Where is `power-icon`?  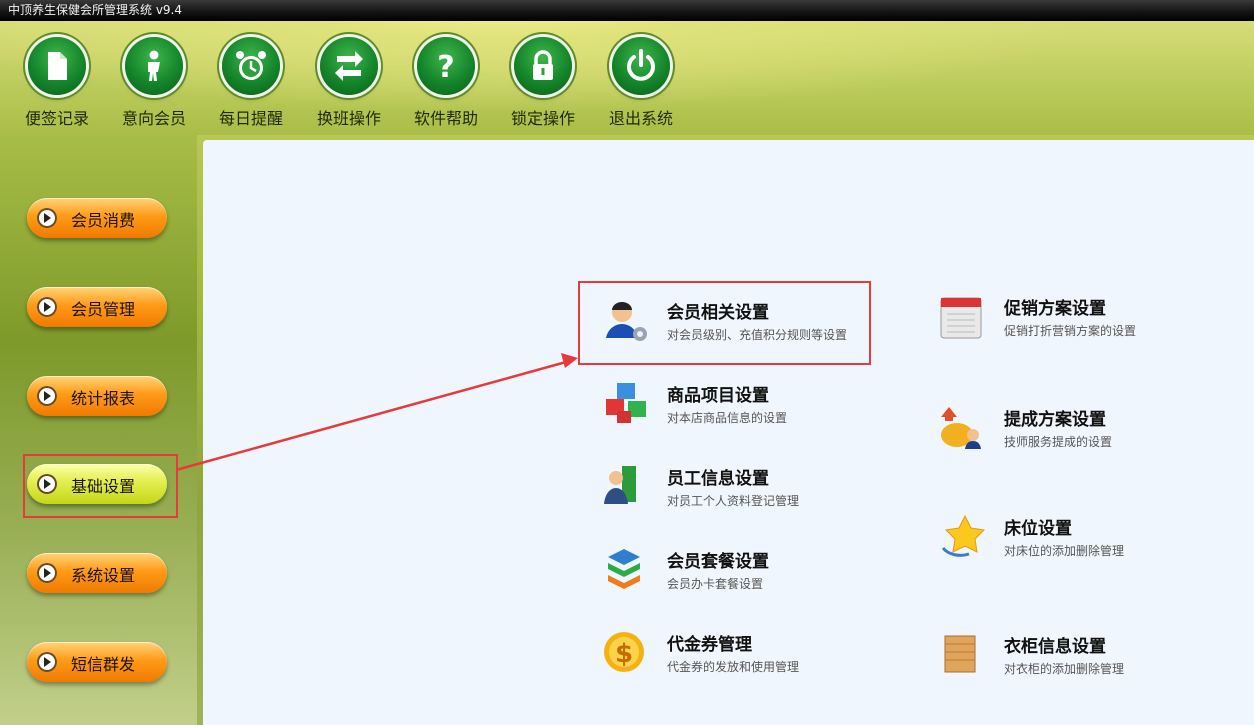 power-icon is located at coordinates (641, 66).